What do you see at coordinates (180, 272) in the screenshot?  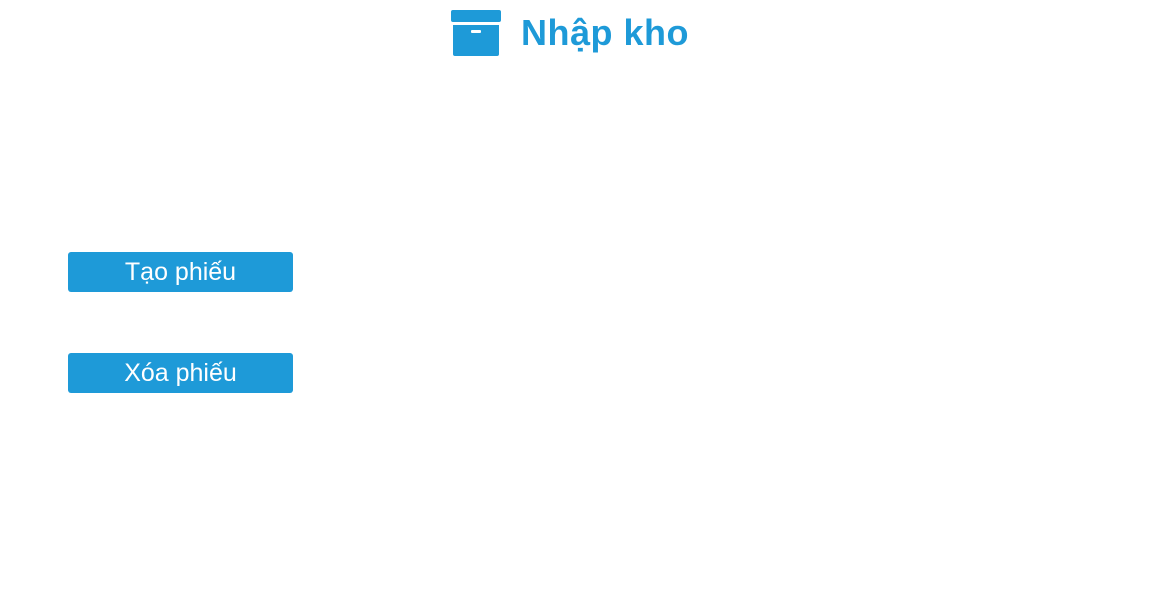 I see `create-slip-button: Tạo phiếu` at bounding box center [180, 272].